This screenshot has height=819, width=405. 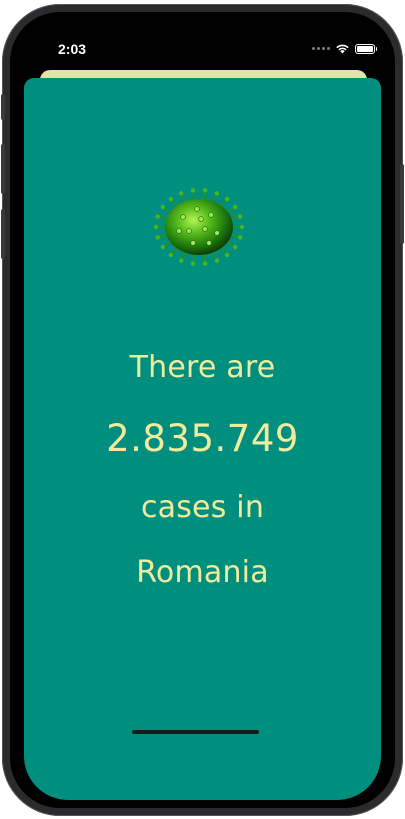 I want to click on cases-in-text: cases in, so click(x=202, y=507).